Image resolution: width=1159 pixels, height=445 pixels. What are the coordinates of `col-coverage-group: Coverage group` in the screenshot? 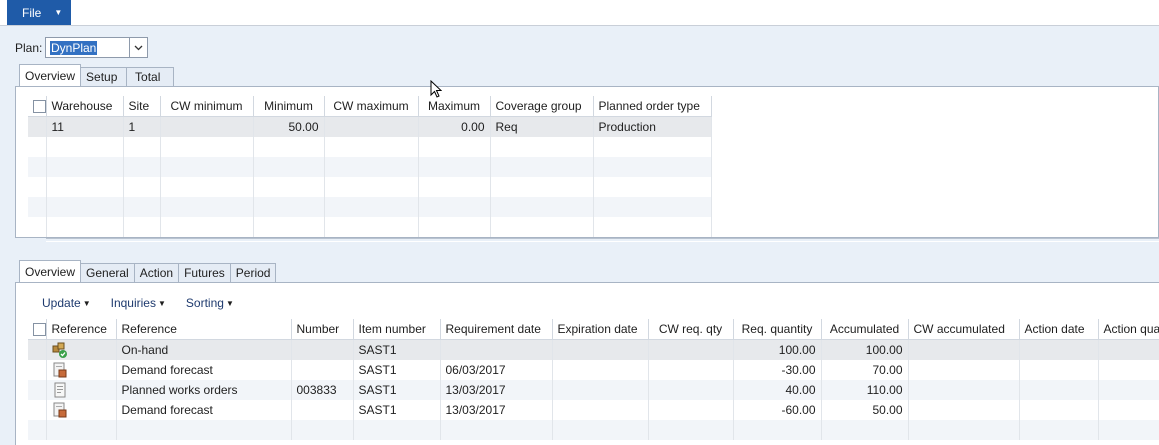 It's located at (542, 106).